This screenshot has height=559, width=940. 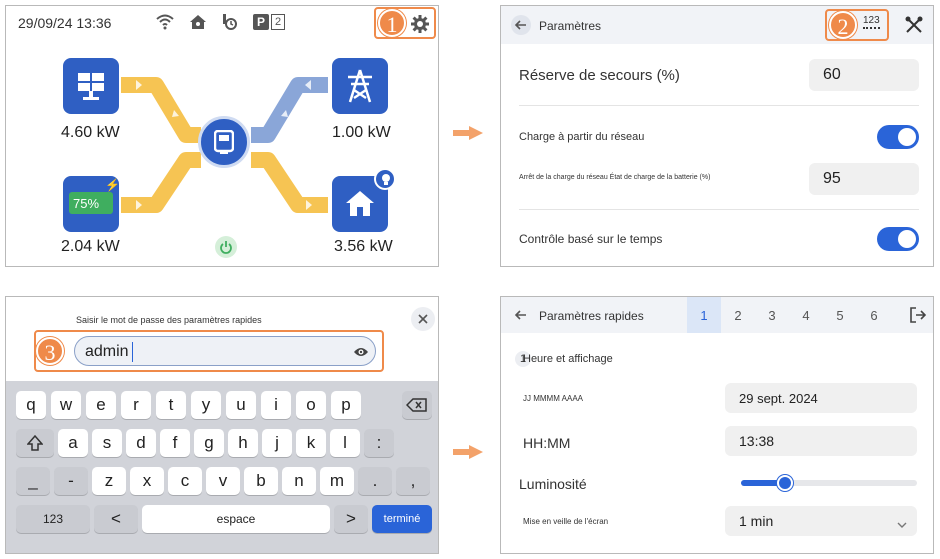 What do you see at coordinates (864, 179) in the screenshot?
I see `grid-charge-stop-field: 95` at bounding box center [864, 179].